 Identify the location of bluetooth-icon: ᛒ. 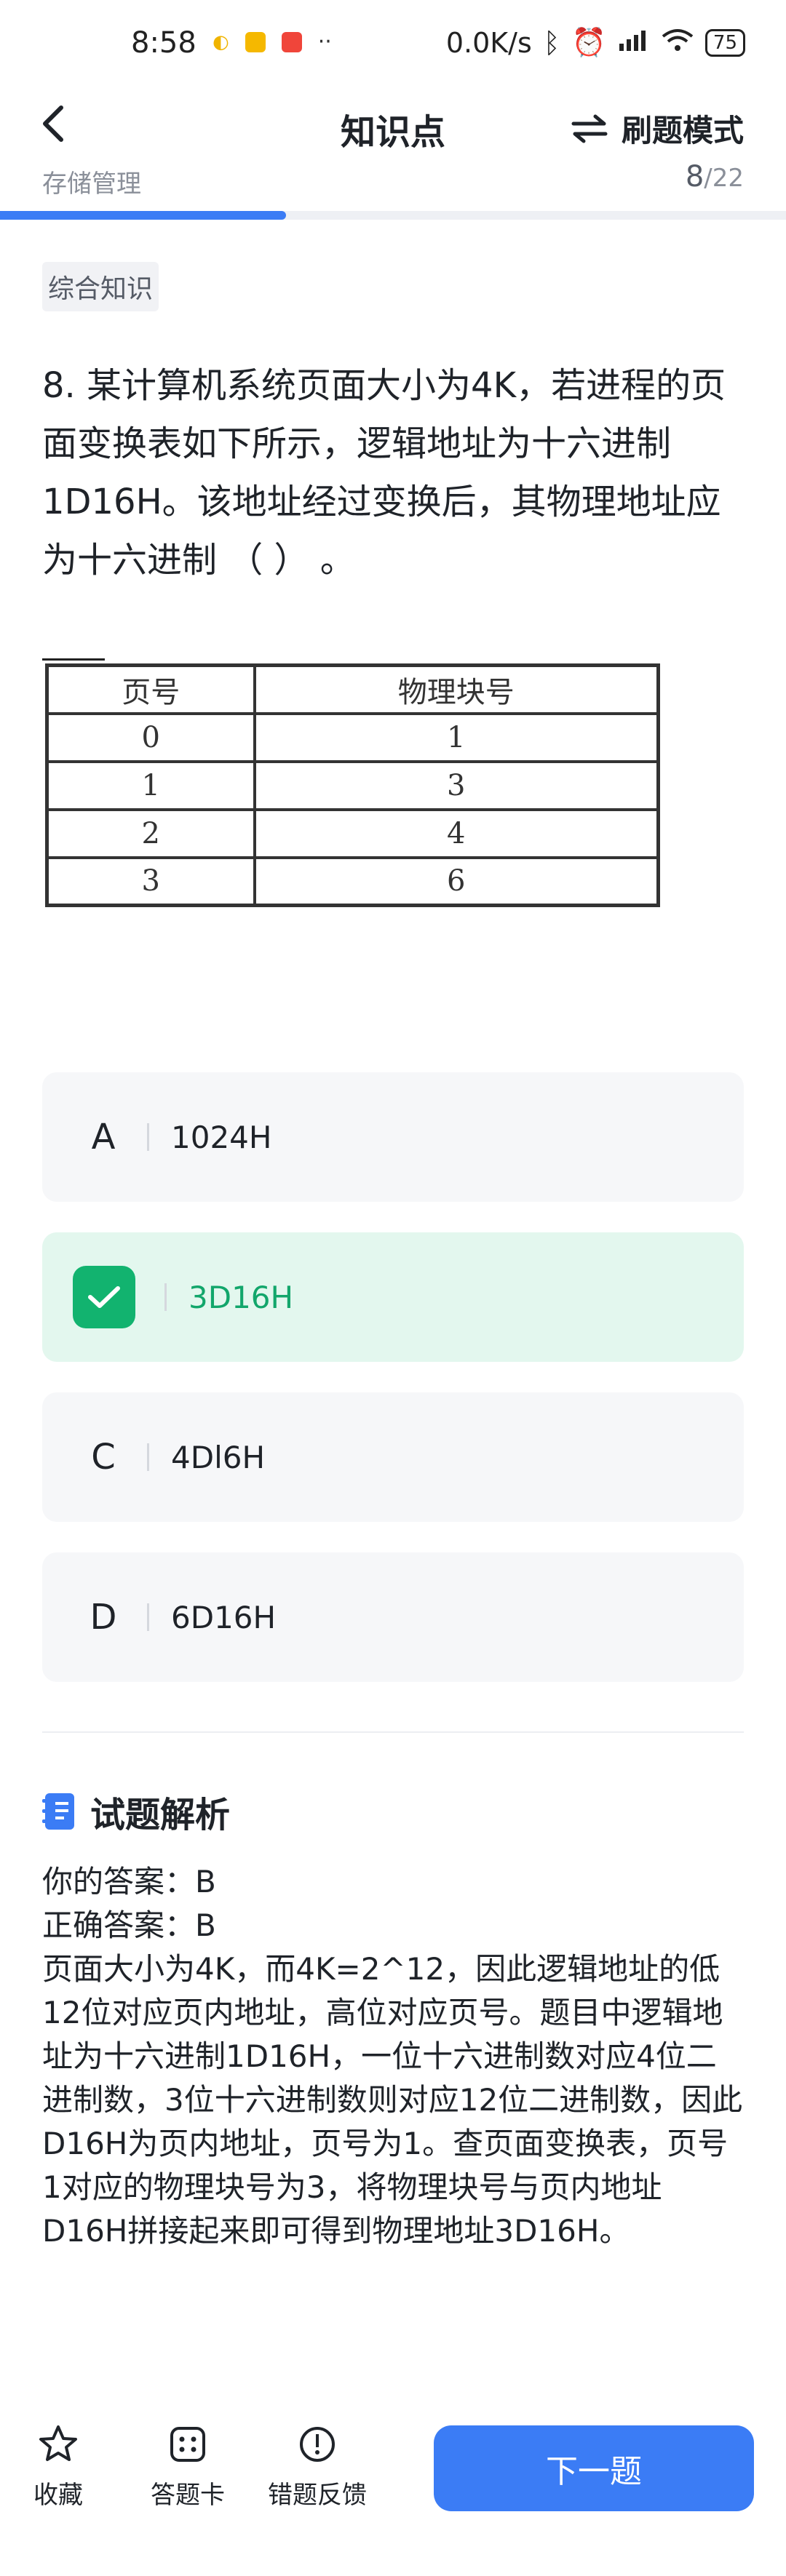
(551, 42).